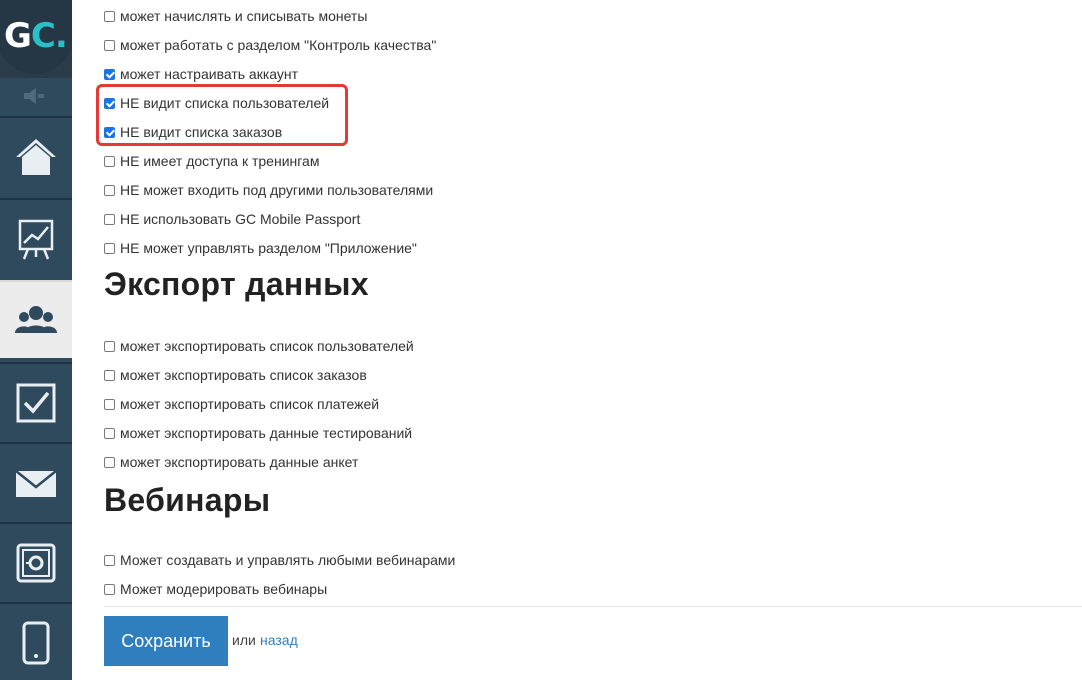 The height and width of the screenshot is (680, 1082). I want to click on nav-reports, so click(36, 237).